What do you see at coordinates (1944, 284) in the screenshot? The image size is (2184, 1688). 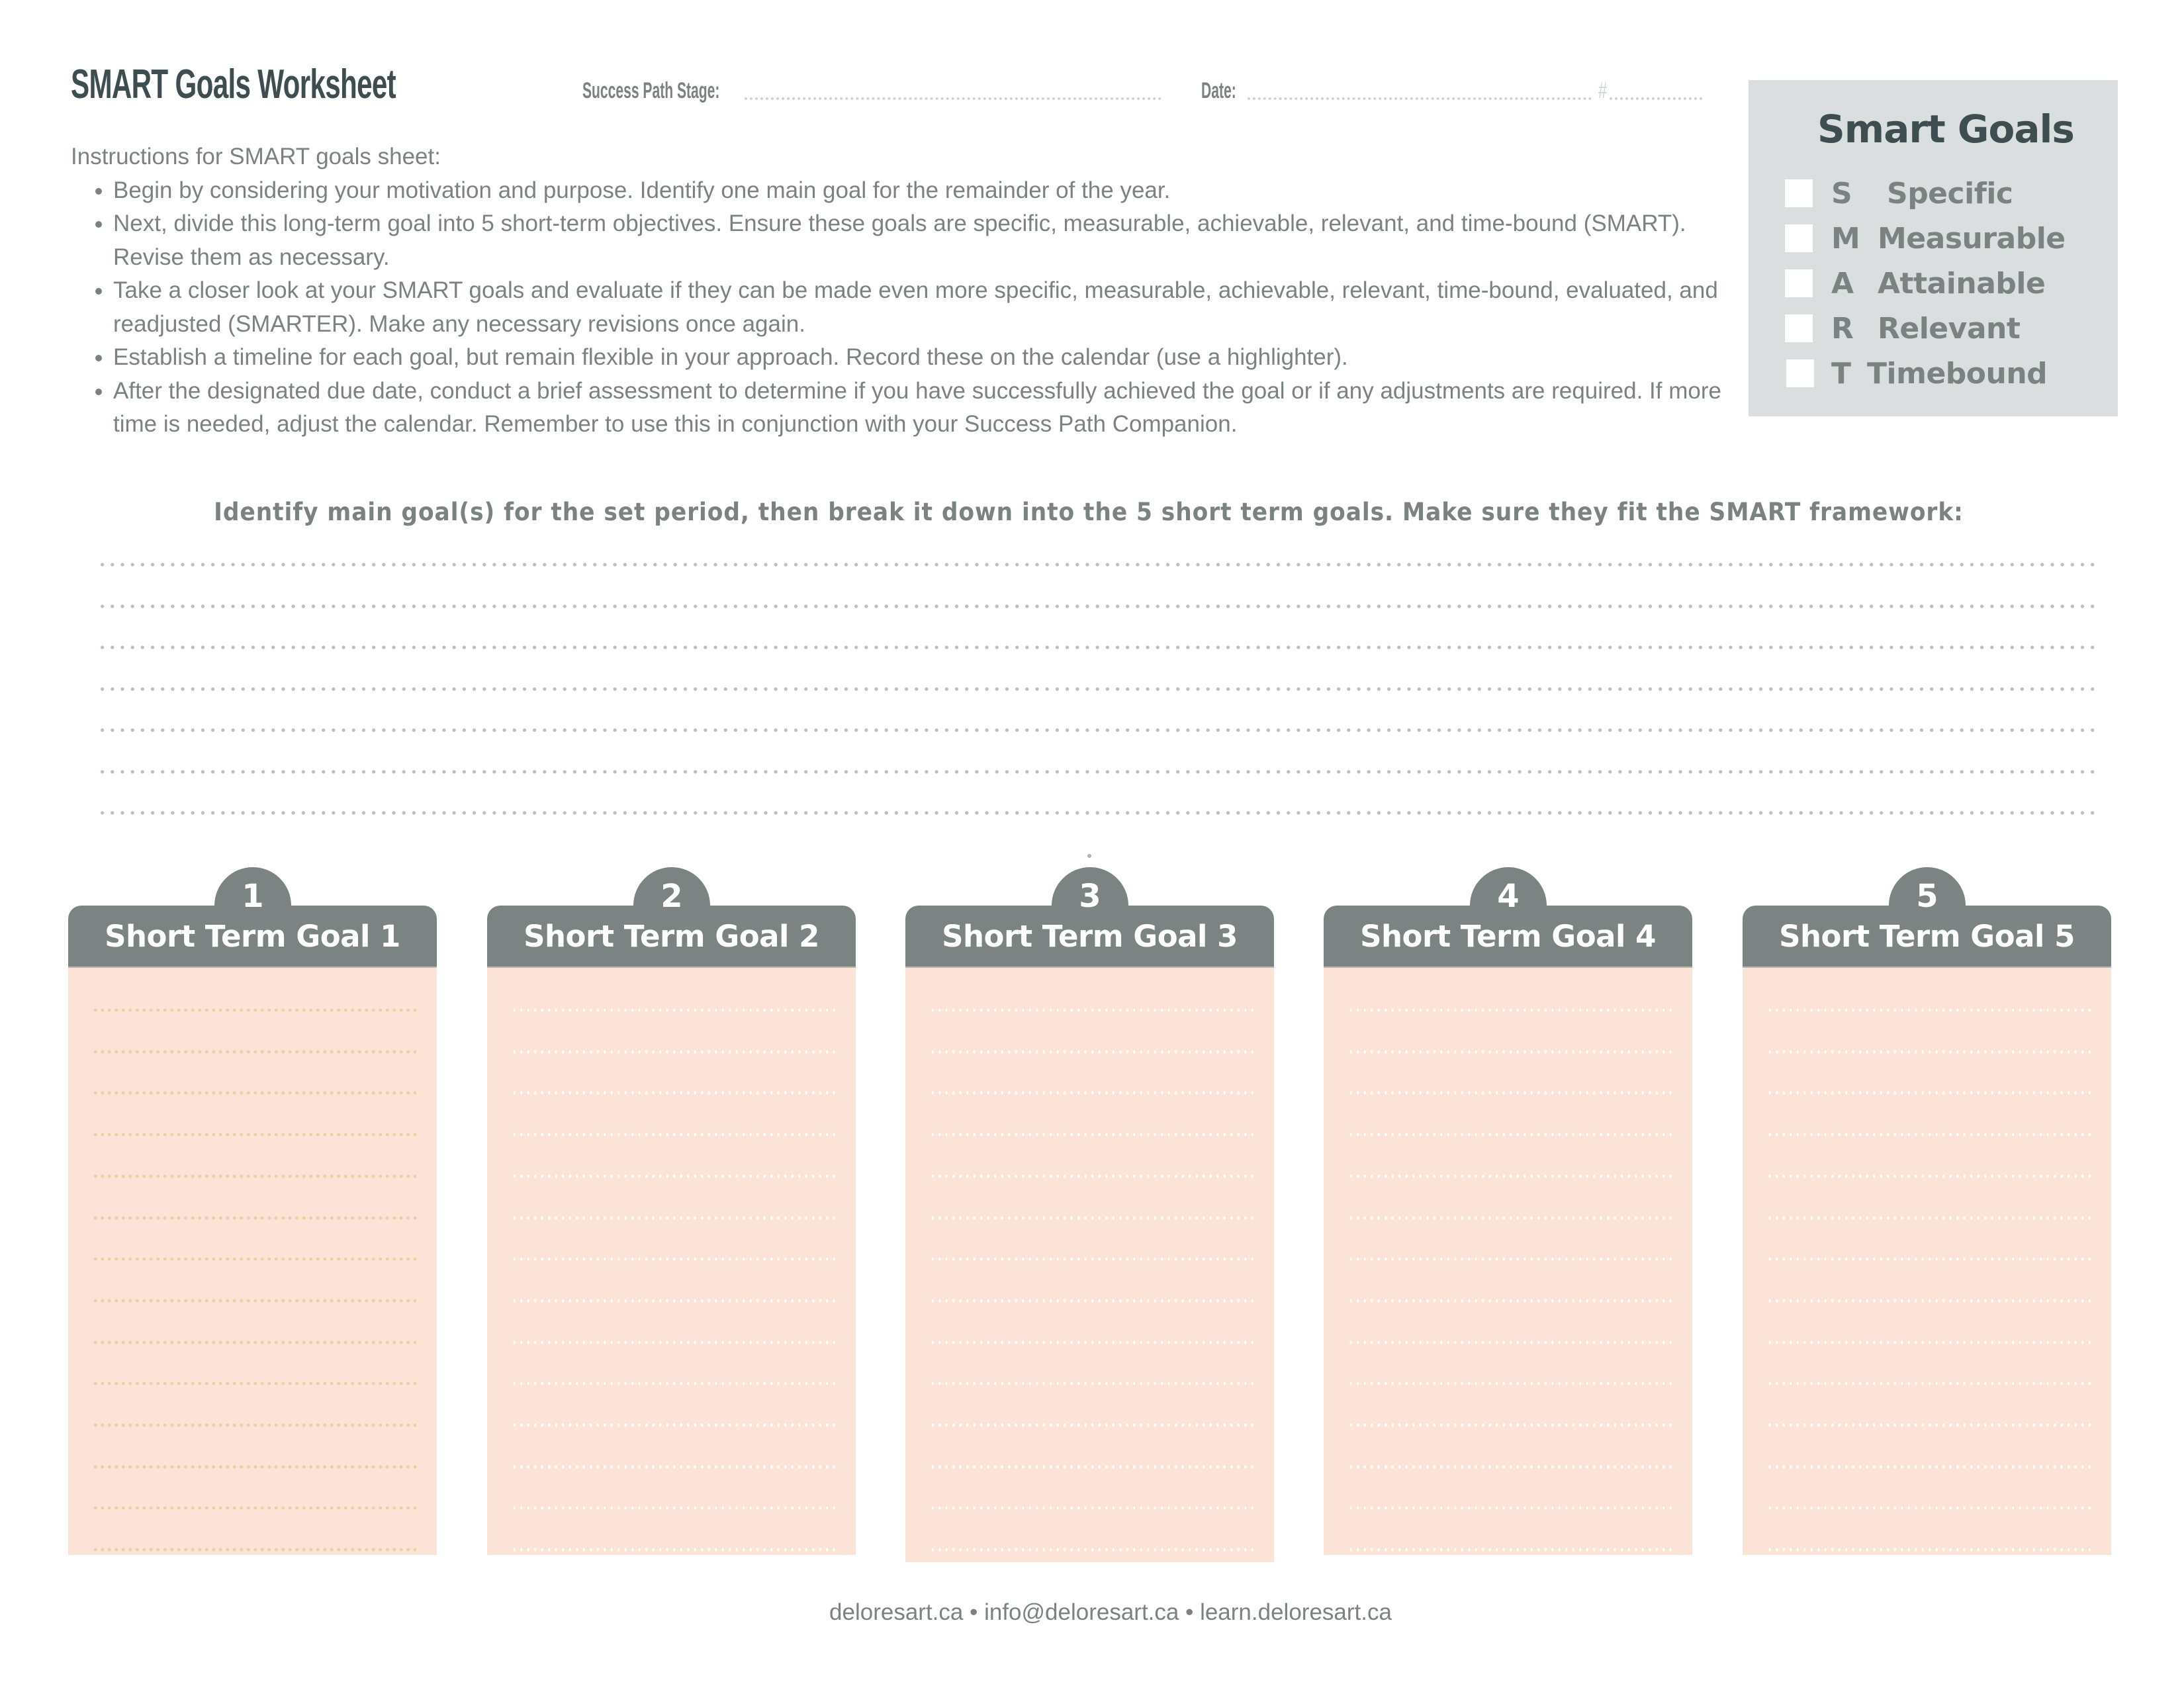 I see `smart-item-attainable: A Attainable` at bounding box center [1944, 284].